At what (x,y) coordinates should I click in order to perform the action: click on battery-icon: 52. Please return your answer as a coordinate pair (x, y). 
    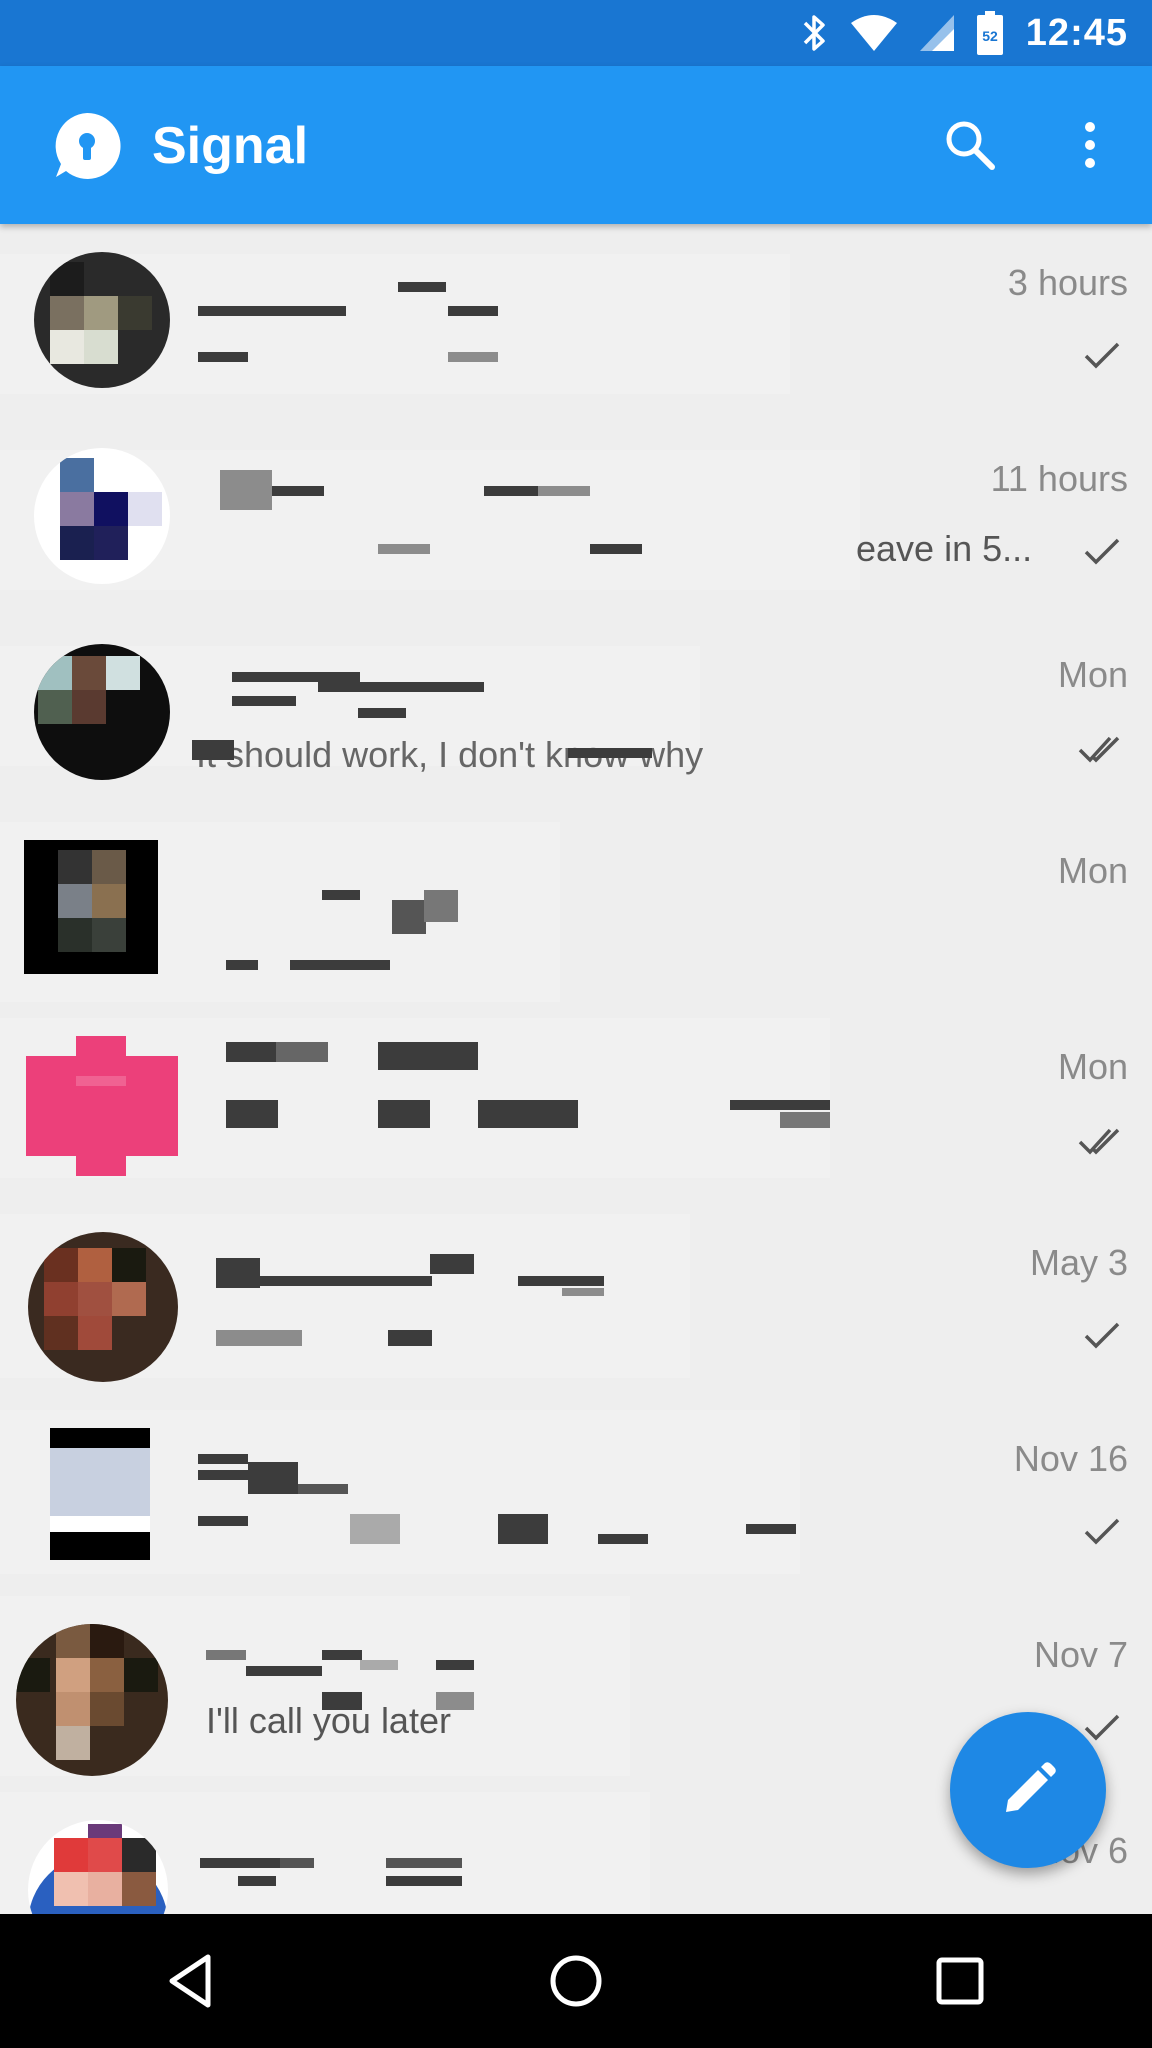
    Looking at the image, I should click on (990, 33).